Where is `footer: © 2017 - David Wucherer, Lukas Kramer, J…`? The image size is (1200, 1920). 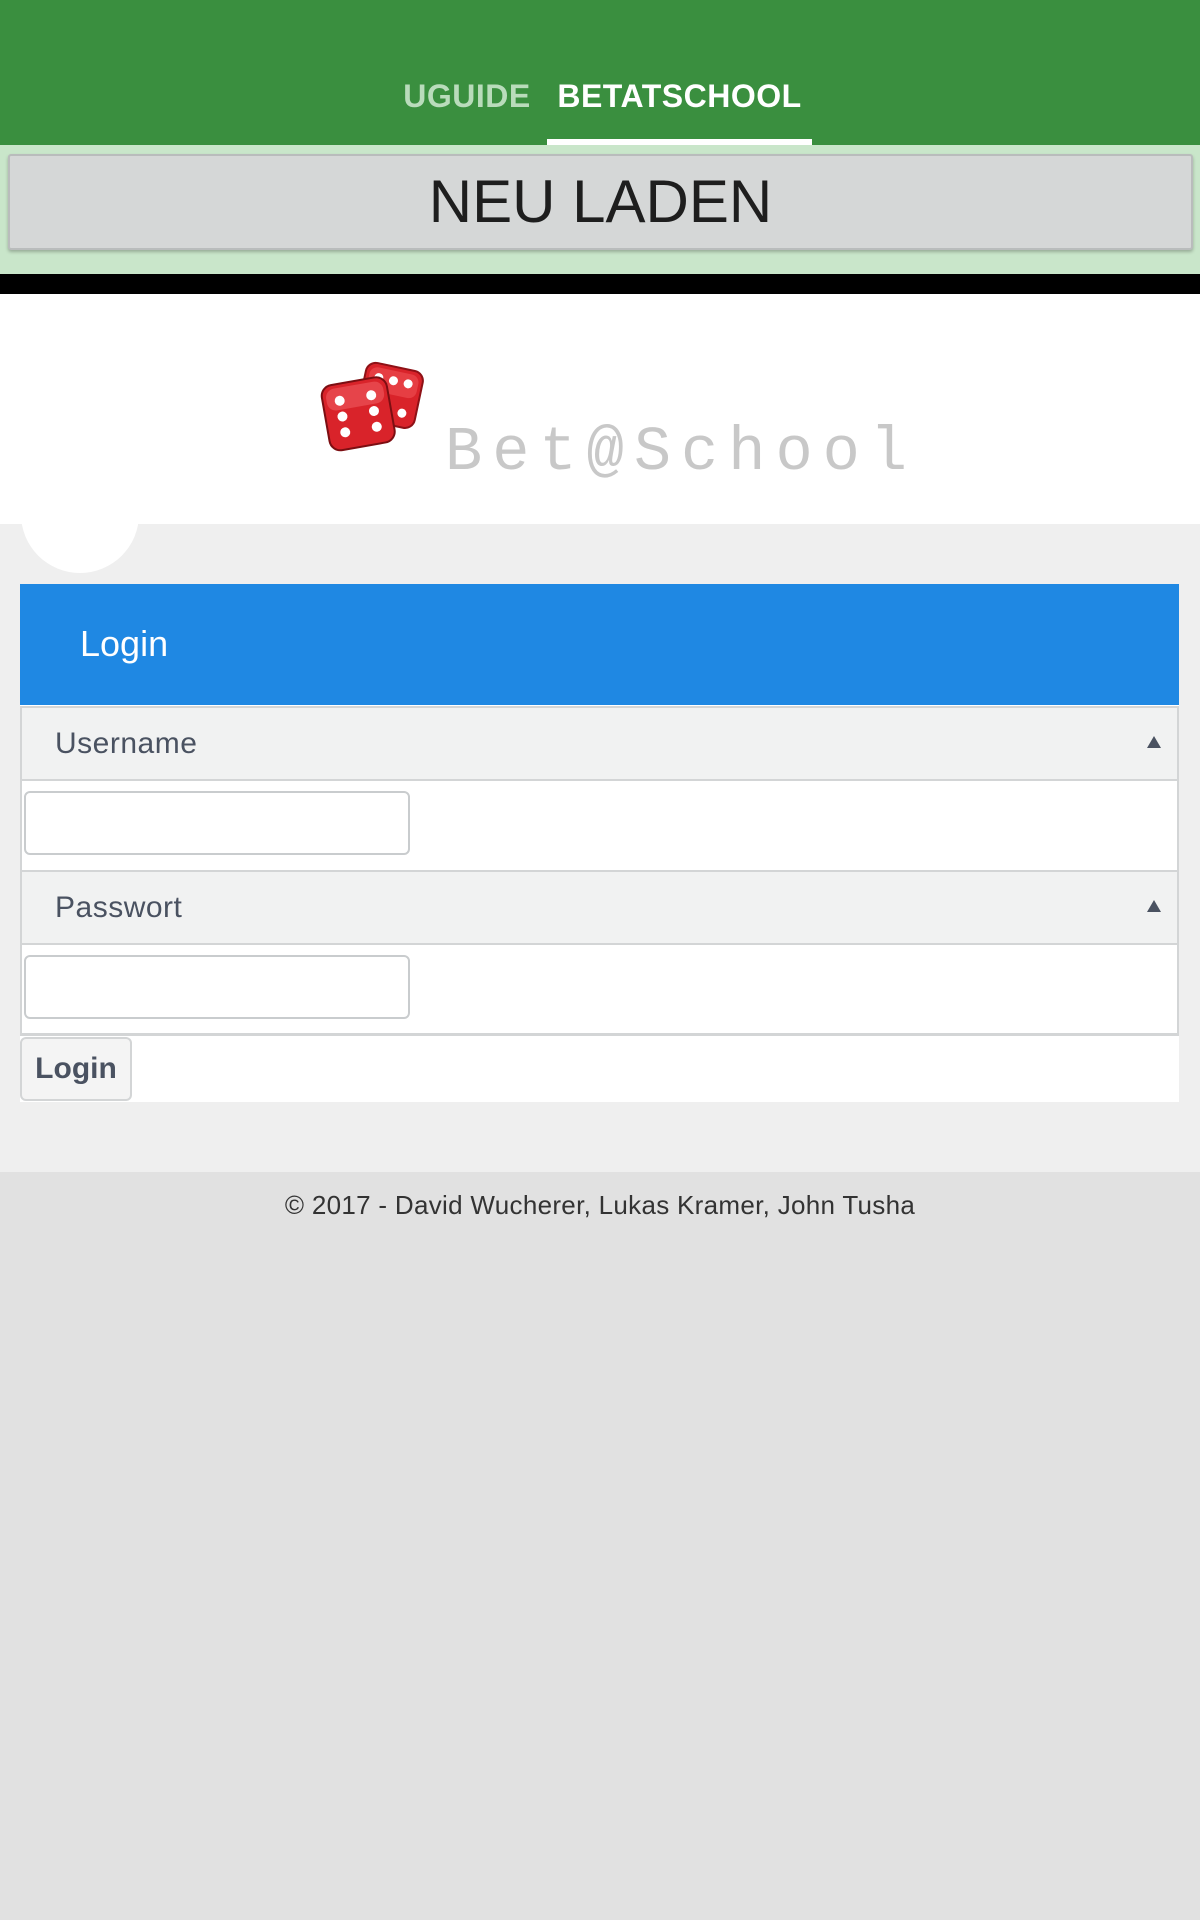 footer: © 2017 - David Wucherer, Lukas Kramer, J… is located at coordinates (600, 1202).